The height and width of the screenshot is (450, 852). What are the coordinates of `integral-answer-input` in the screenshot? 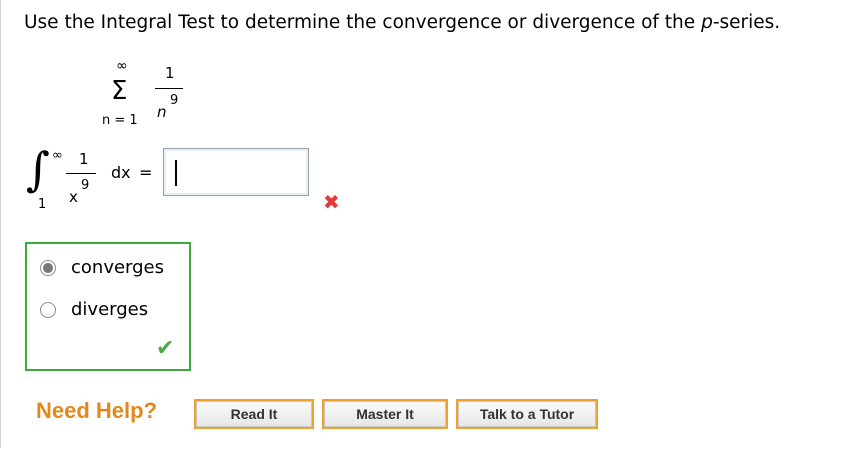 It's located at (236, 172).